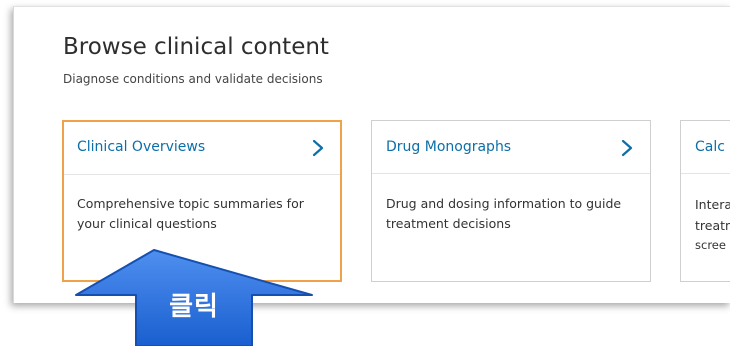  I want to click on calculators-link: Calc, so click(710, 147).